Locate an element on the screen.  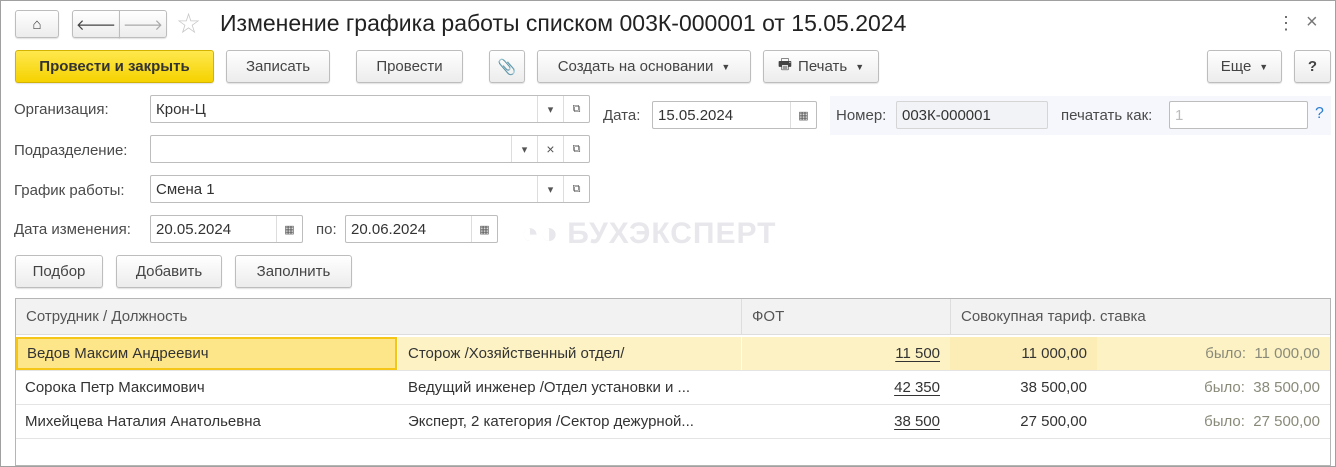
add-button: Добавить is located at coordinates (169, 271).